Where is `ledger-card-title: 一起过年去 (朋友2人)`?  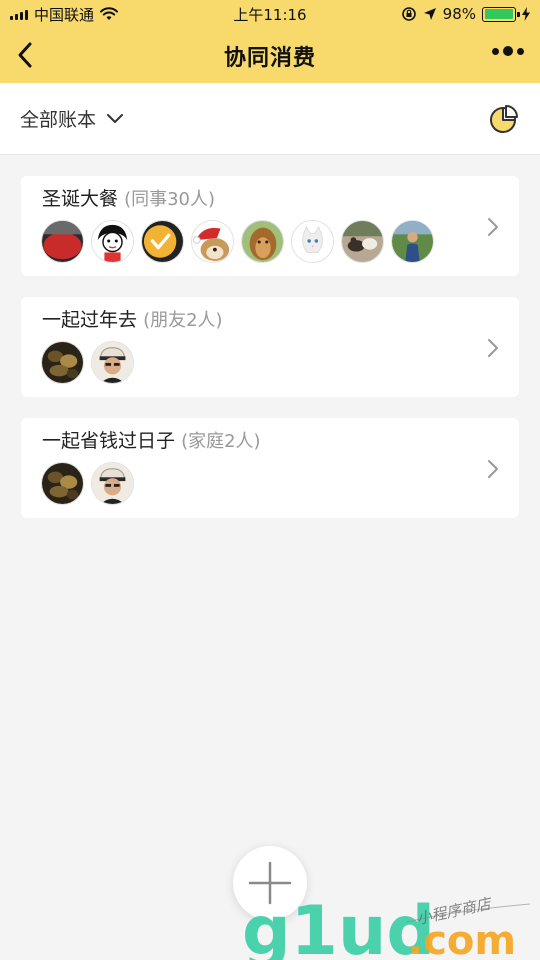 ledger-card-title: 一起过年去 (朋友2人) is located at coordinates (132, 318).